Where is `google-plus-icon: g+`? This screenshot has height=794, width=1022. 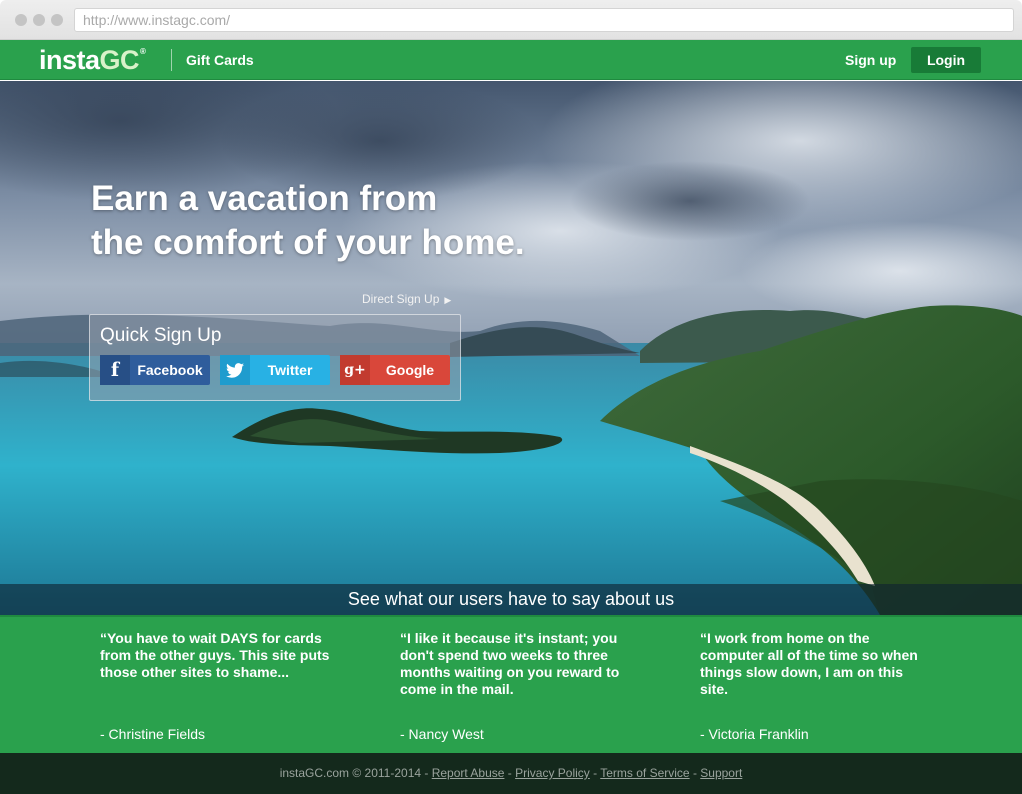 google-plus-icon: g+ is located at coordinates (355, 370).